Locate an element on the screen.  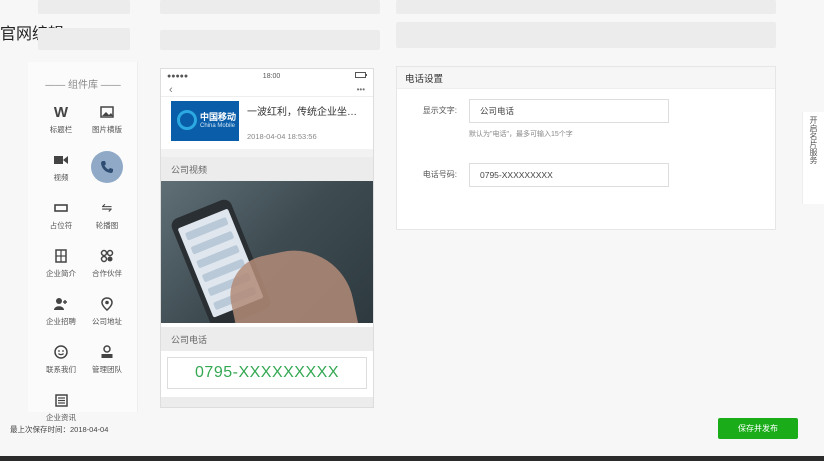
component-news: 企业资讯 is located at coordinates (61, 407).